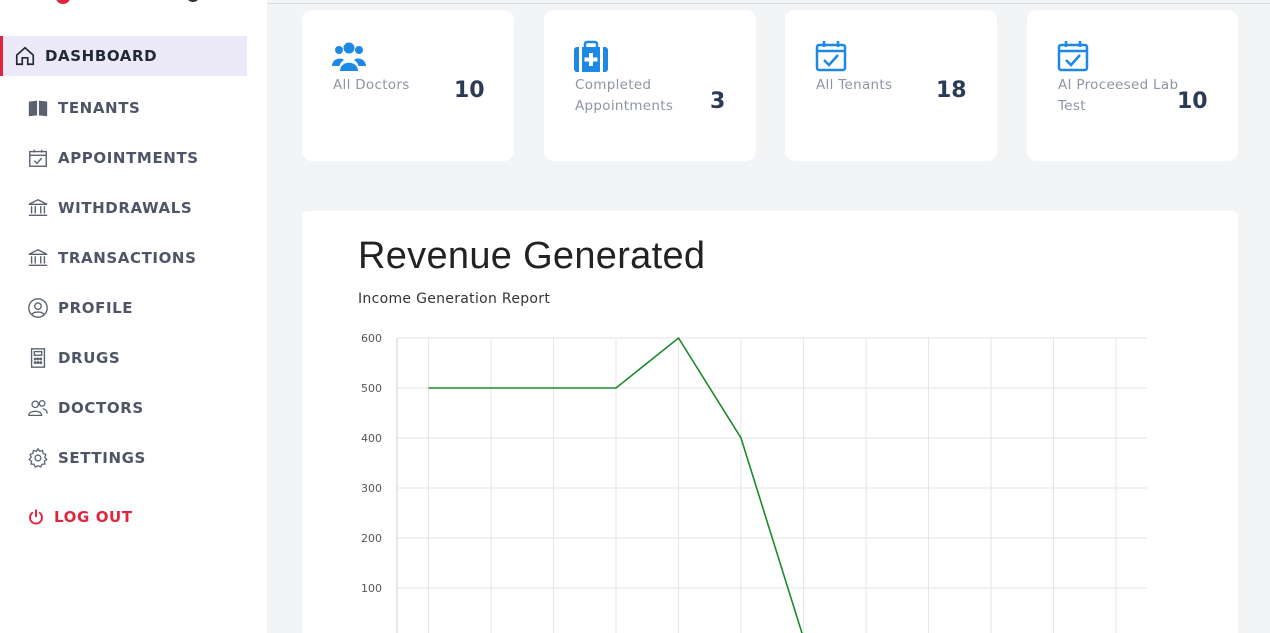 The image size is (1270, 633). What do you see at coordinates (38, 458) in the screenshot?
I see `gear-icon` at bounding box center [38, 458].